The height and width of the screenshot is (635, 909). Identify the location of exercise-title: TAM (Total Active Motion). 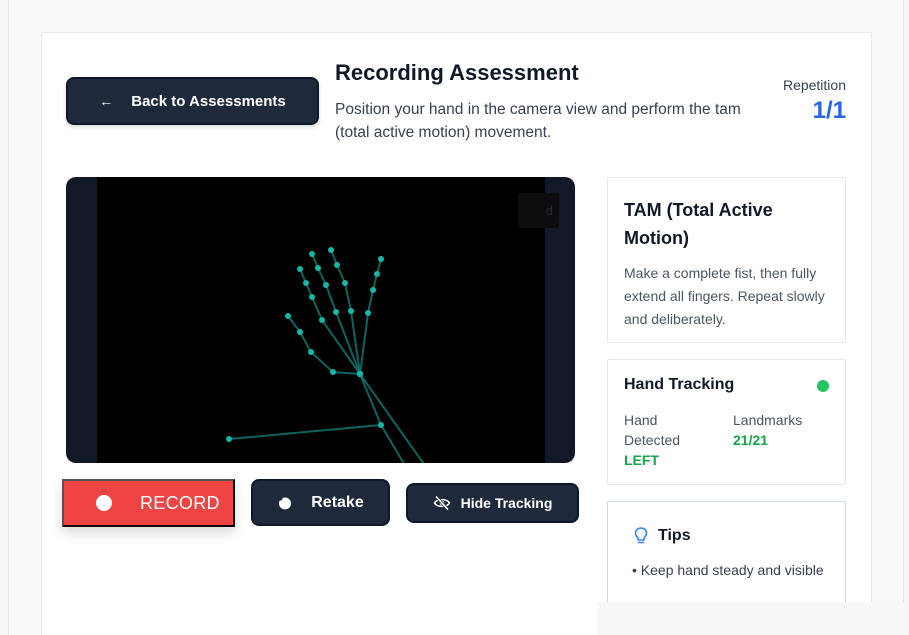
(698, 224).